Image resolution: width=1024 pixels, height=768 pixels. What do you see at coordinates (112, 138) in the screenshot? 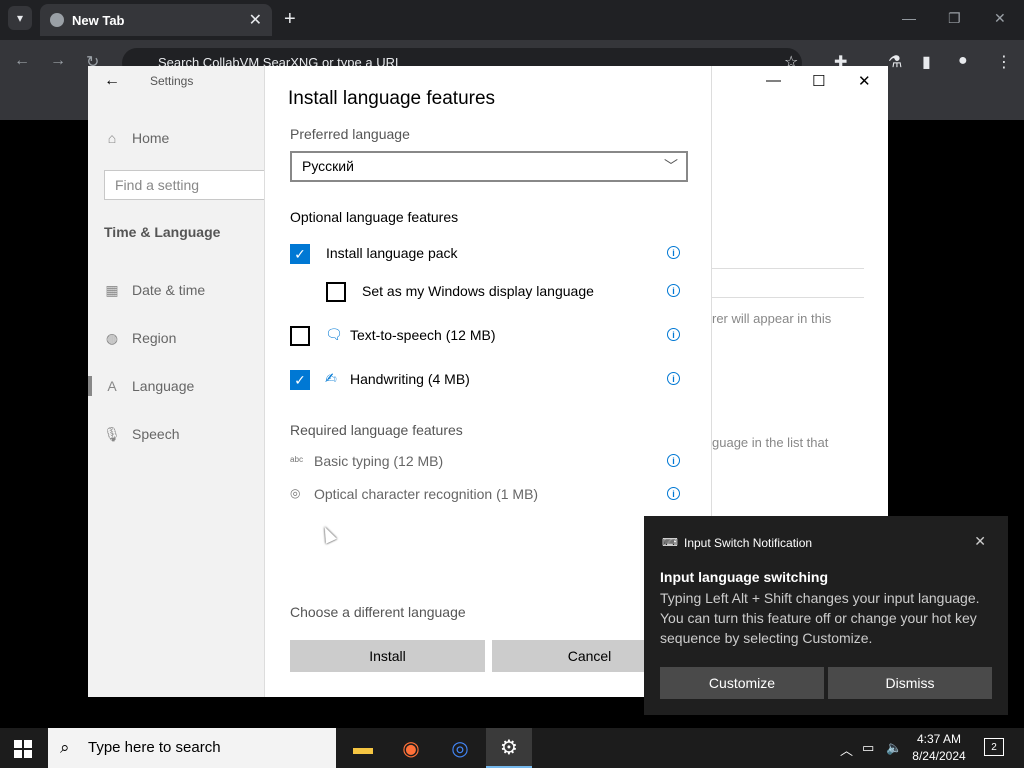
I see `home-icon: ⌂` at bounding box center [112, 138].